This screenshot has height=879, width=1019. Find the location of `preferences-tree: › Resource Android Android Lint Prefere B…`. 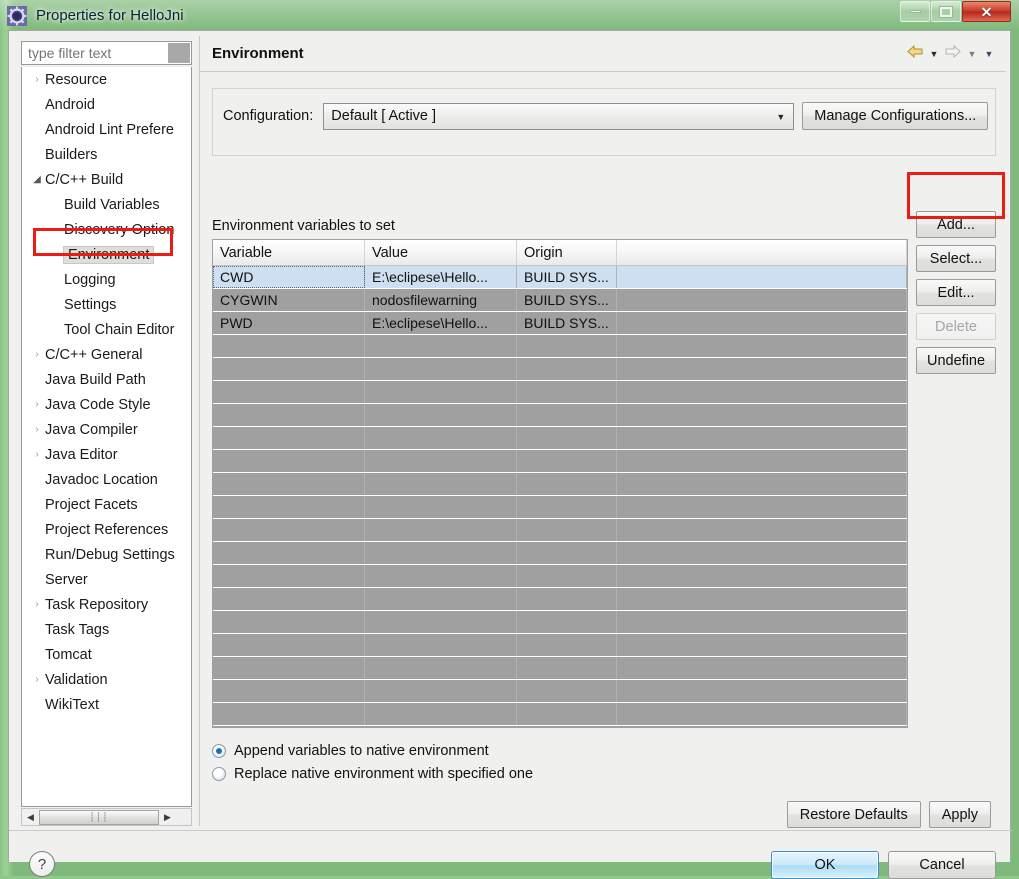

preferences-tree: › Resource Android Android Lint Prefere B… is located at coordinates (106, 437).